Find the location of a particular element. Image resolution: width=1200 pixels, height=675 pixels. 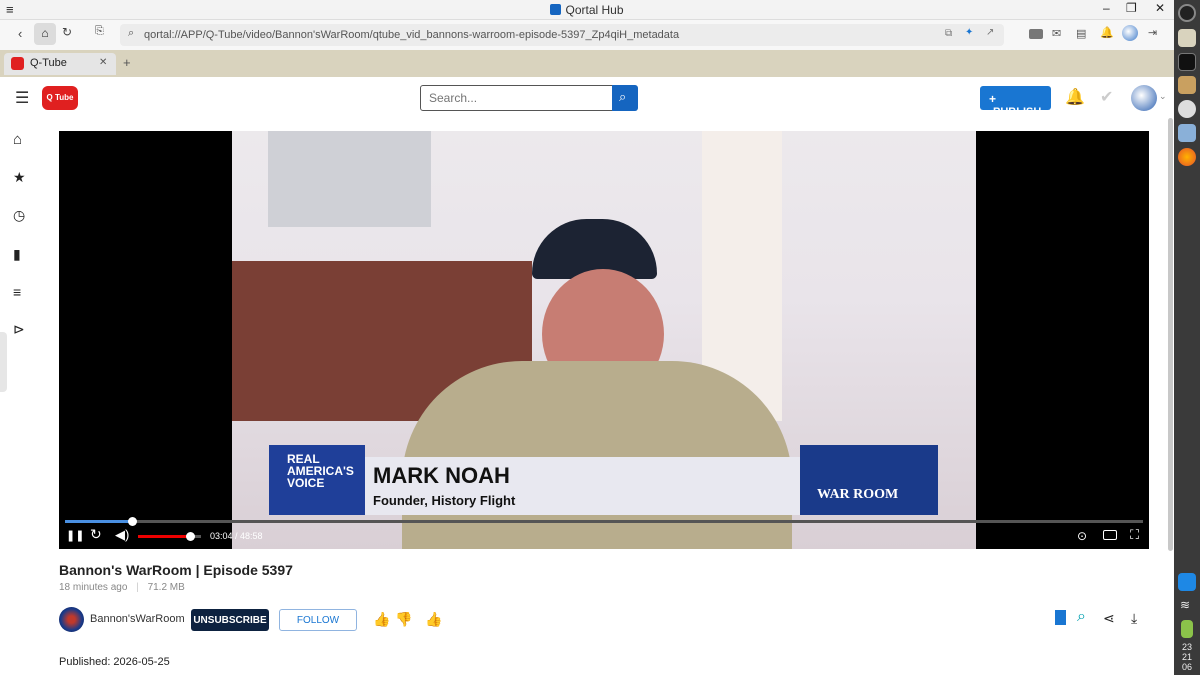

home-nav-icon: ⌂ is located at coordinates (21, 139).